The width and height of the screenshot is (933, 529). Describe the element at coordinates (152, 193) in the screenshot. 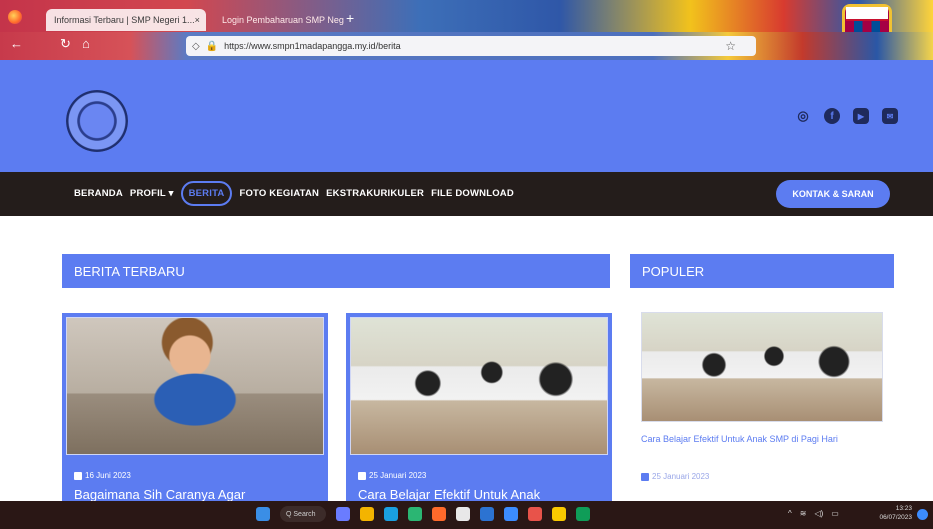

I see `nav-item-profil: PROFIL ▾` at that location.